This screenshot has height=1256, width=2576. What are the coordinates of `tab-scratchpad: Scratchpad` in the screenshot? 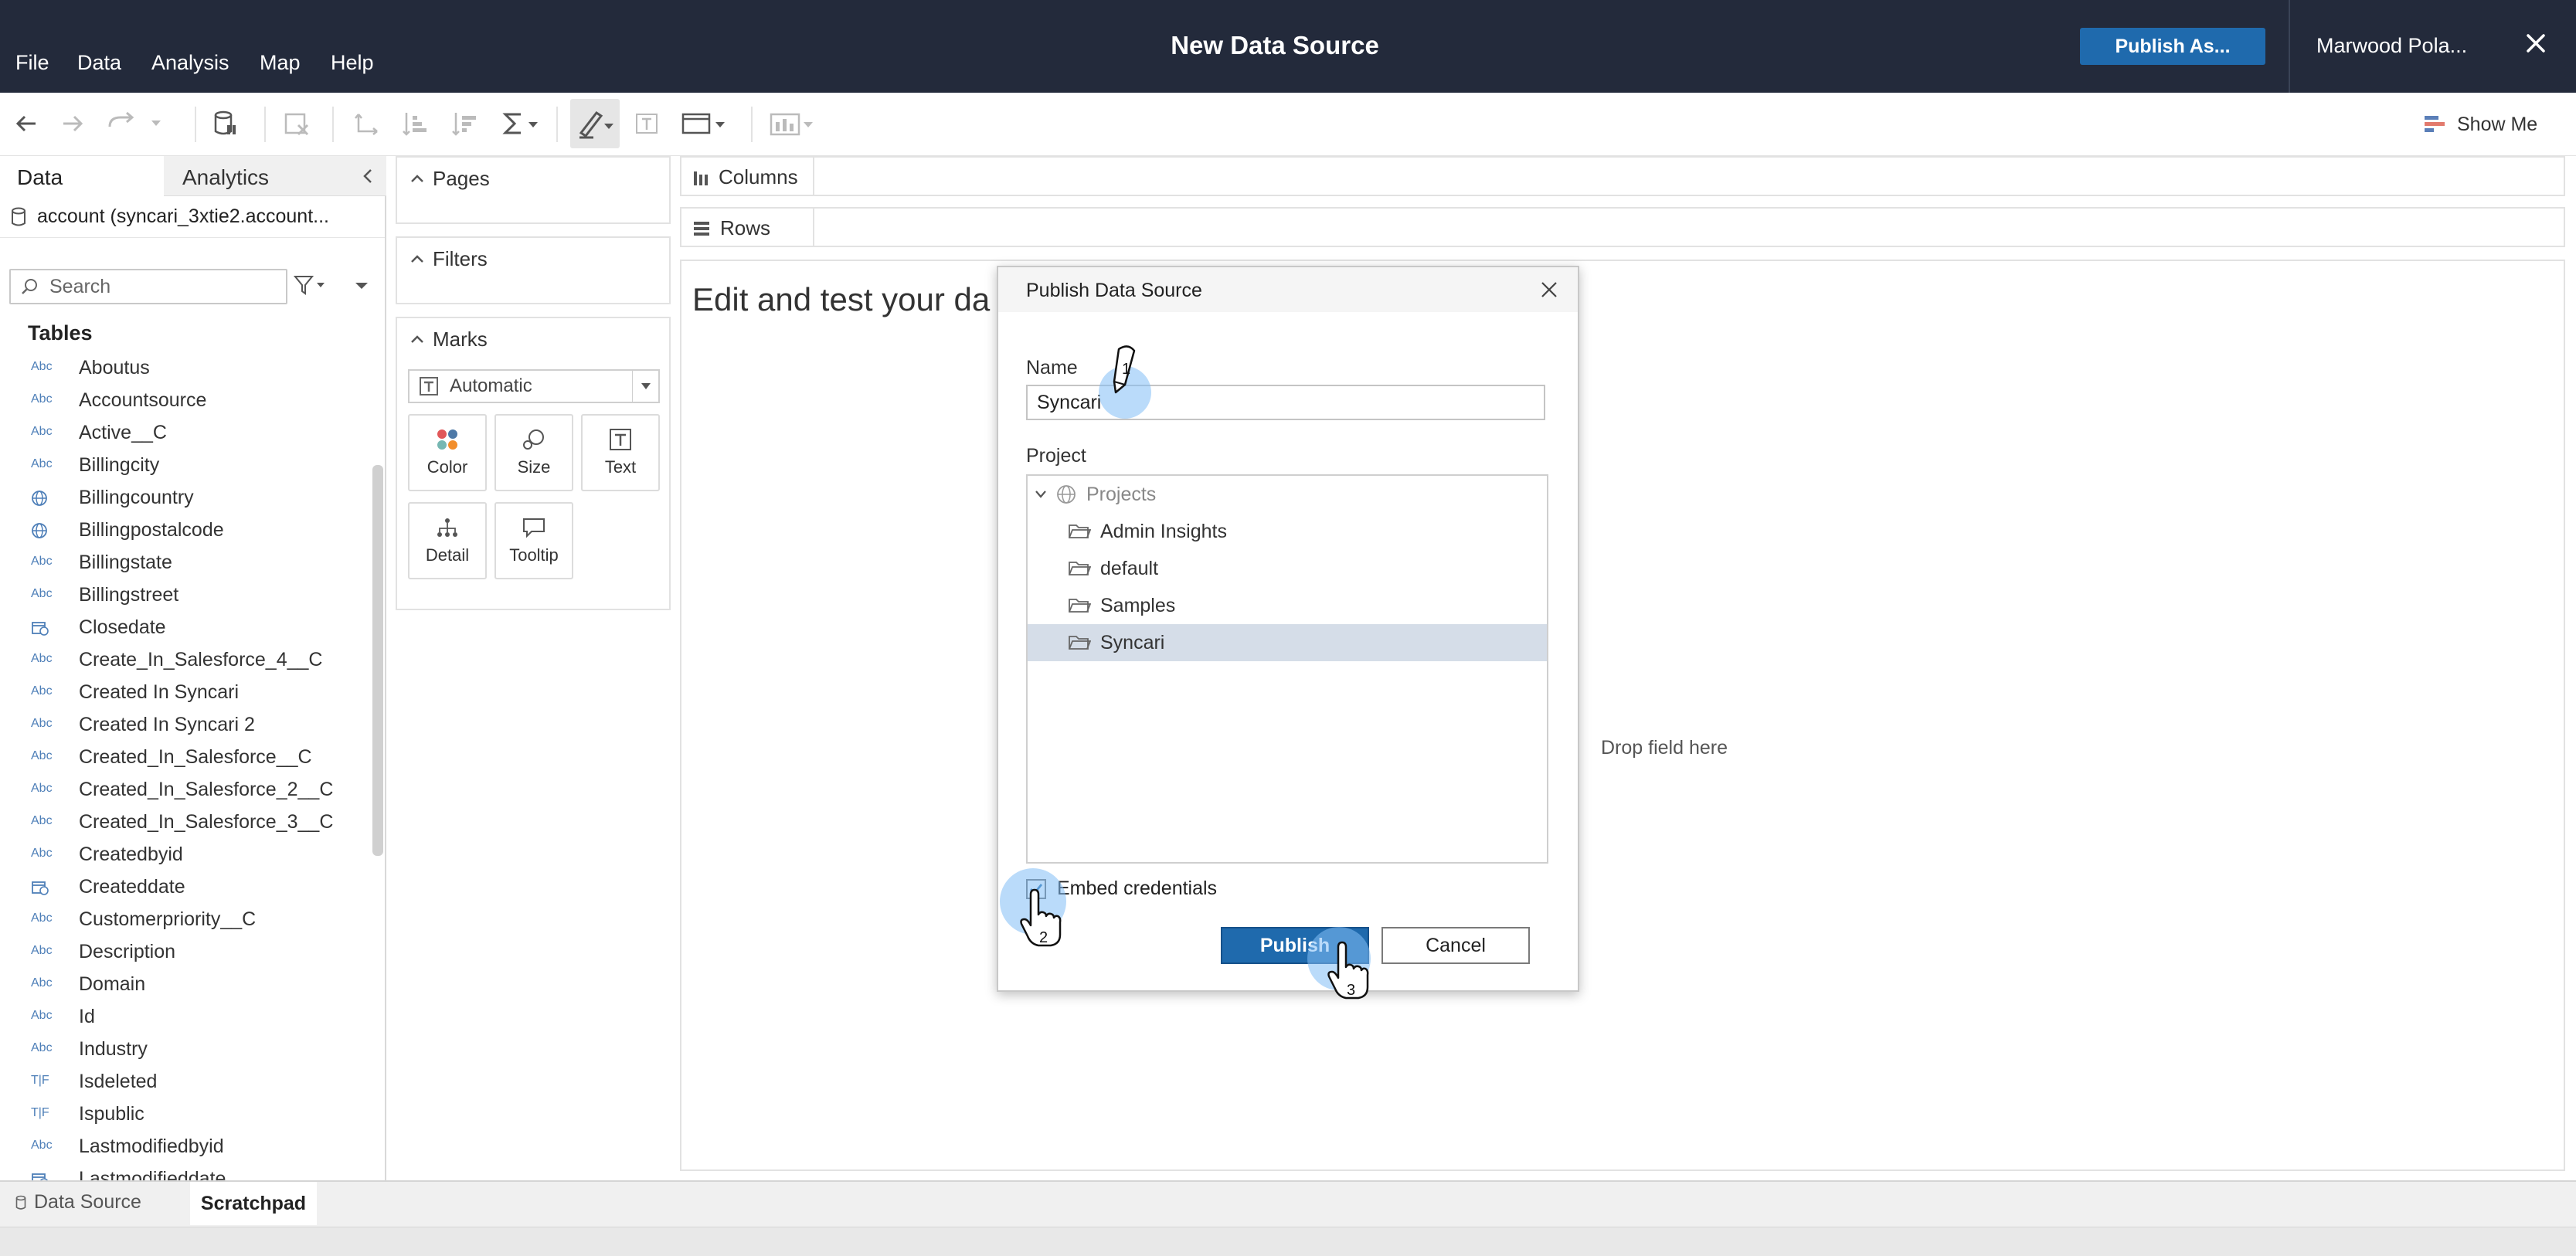 It's located at (253, 1203).